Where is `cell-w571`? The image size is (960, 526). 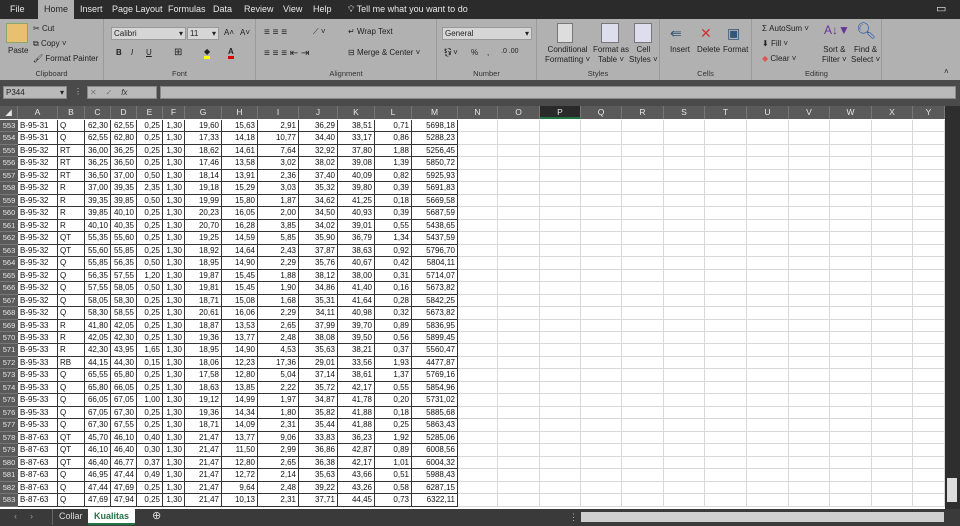 cell-w571 is located at coordinates (851, 350).